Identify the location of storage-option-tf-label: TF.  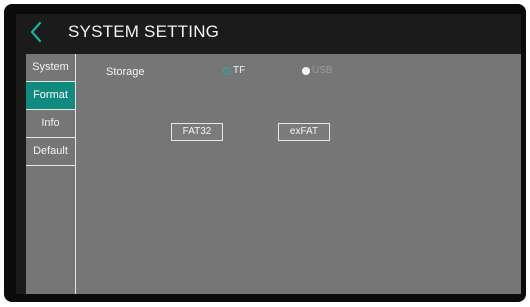
(239, 70).